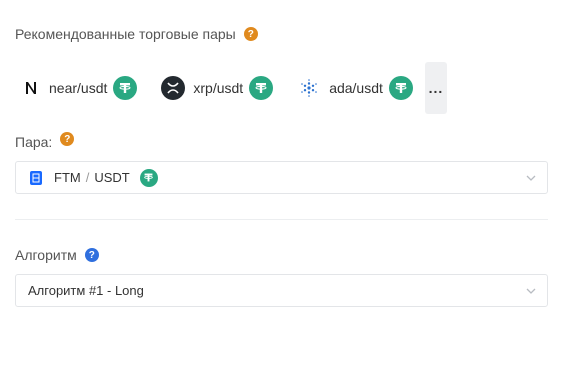 Image resolution: width=564 pixels, height=388 pixels. What do you see at coordinates (34, 142) in the screenshot?
I see `pair-field-label: Пара:` at bounding box center [34, 142].